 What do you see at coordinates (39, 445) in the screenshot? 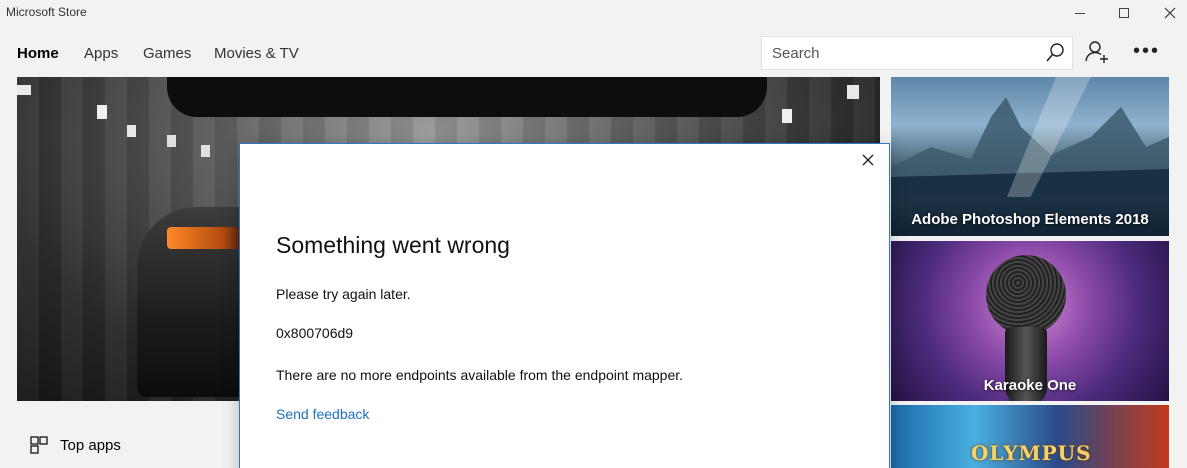
I see `grid-icon` at bounding box center [39, 445].